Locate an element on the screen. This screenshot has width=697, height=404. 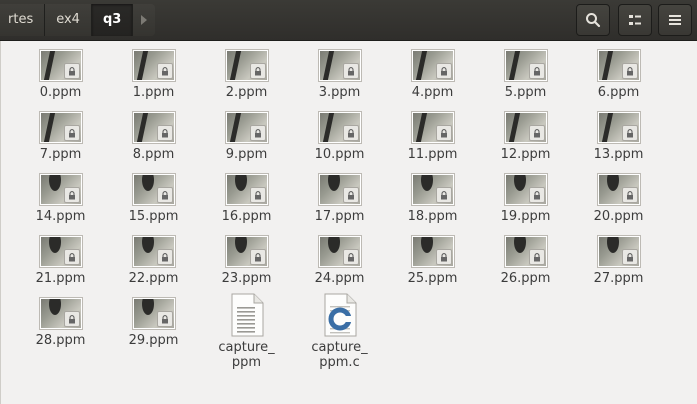
file-item: 25.ppm is located at coordinates (432, 262).